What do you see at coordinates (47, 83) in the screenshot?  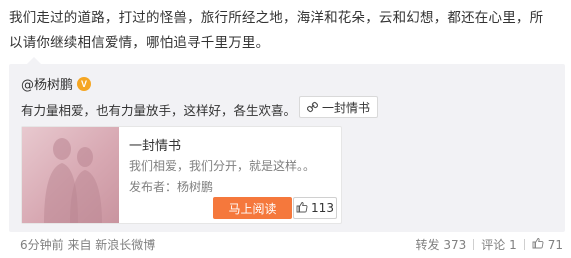 I see `repost-author-link: @杨树鹏` at bounding box center [47, 83].